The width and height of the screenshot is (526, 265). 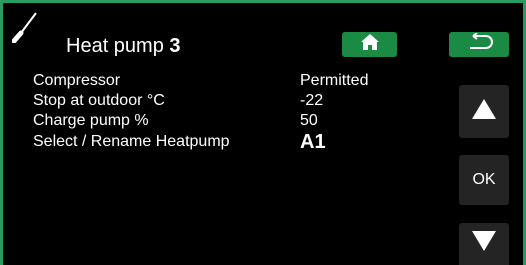 I want to click on home-icon, so click(x=370, y=44).